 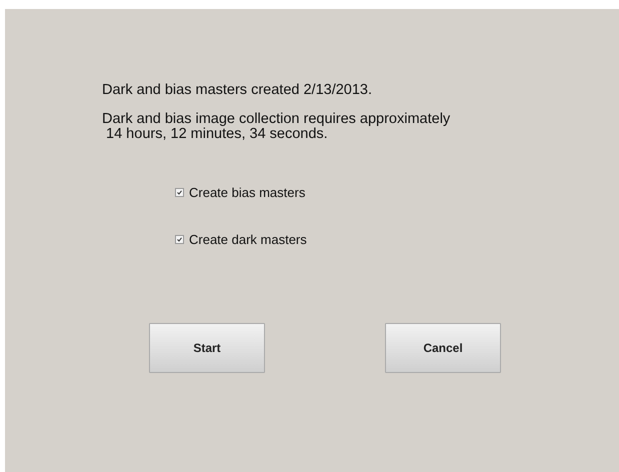 I want to click on message-text: Dark and bias masters created 2/13/2013., so click(x=238, y=90).